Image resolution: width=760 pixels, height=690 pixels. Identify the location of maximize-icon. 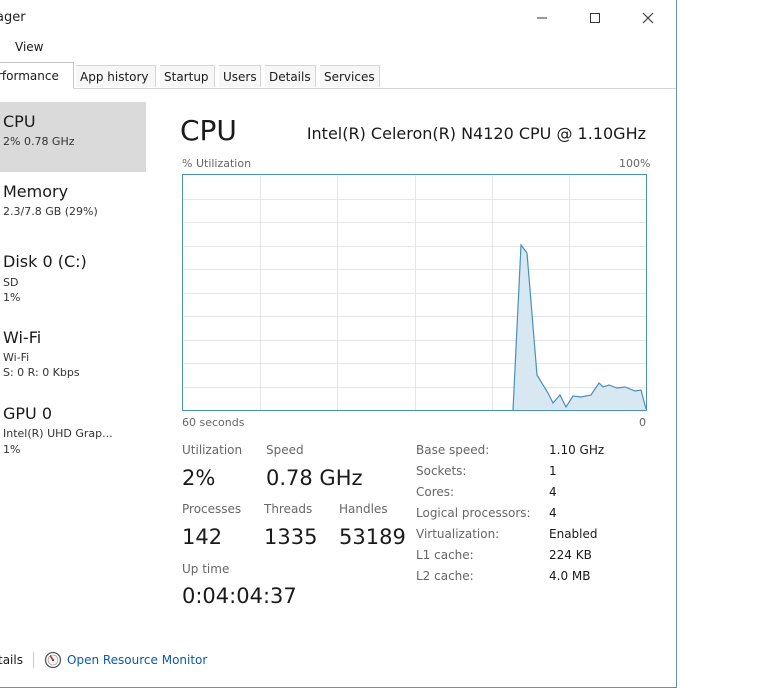
(595, 18).